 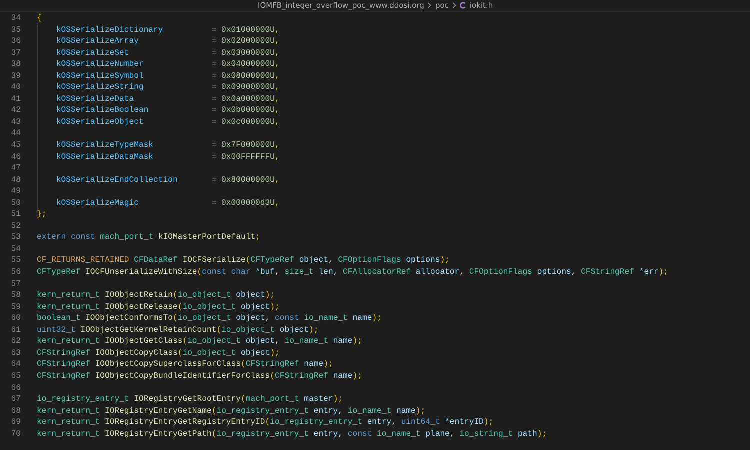 What do you see at coordinates (15, 215) in the screenshot?
I see `line-number: 51` at bounding box center [15, 215].